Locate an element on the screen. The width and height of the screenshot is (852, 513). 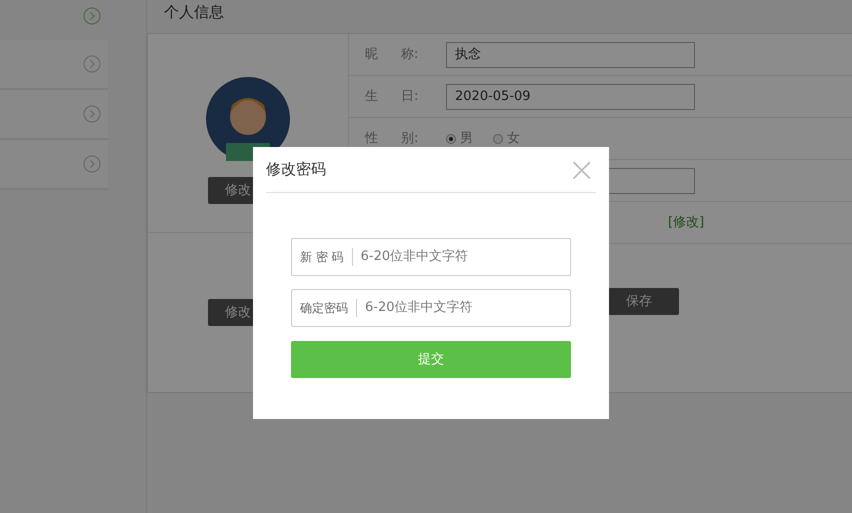
close-button: × is located at coordinates (582, 169).